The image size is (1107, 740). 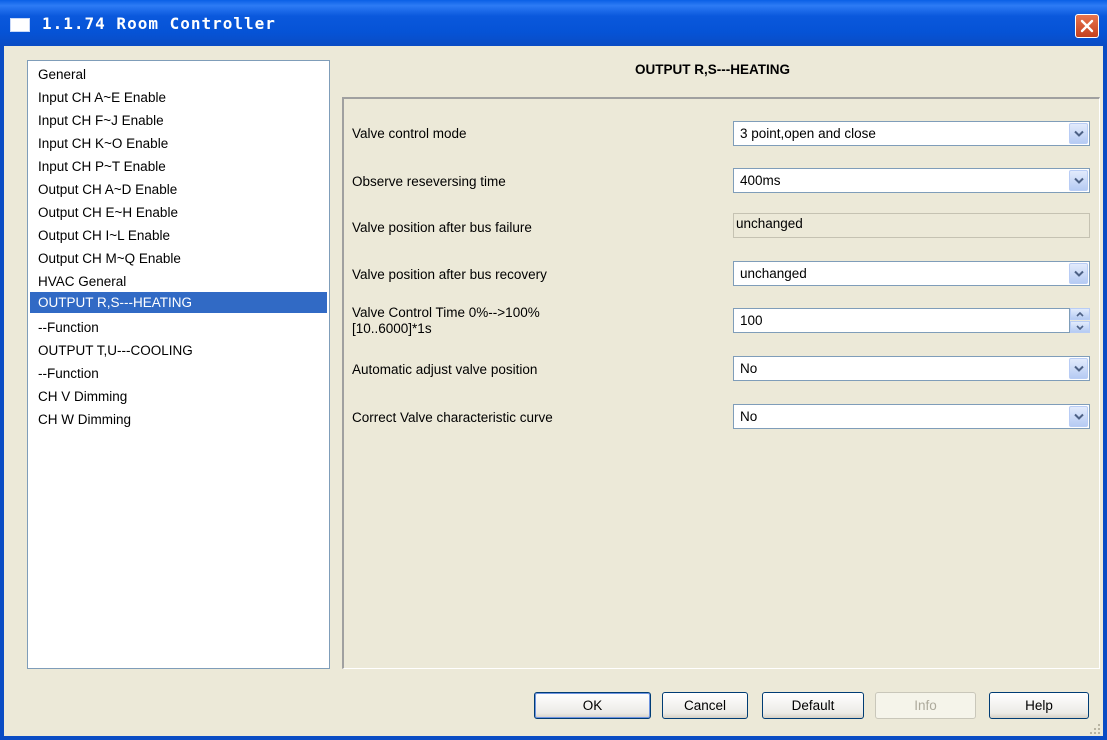 I want to click on auto-adjust-value: No, so click(x=749, y=368).